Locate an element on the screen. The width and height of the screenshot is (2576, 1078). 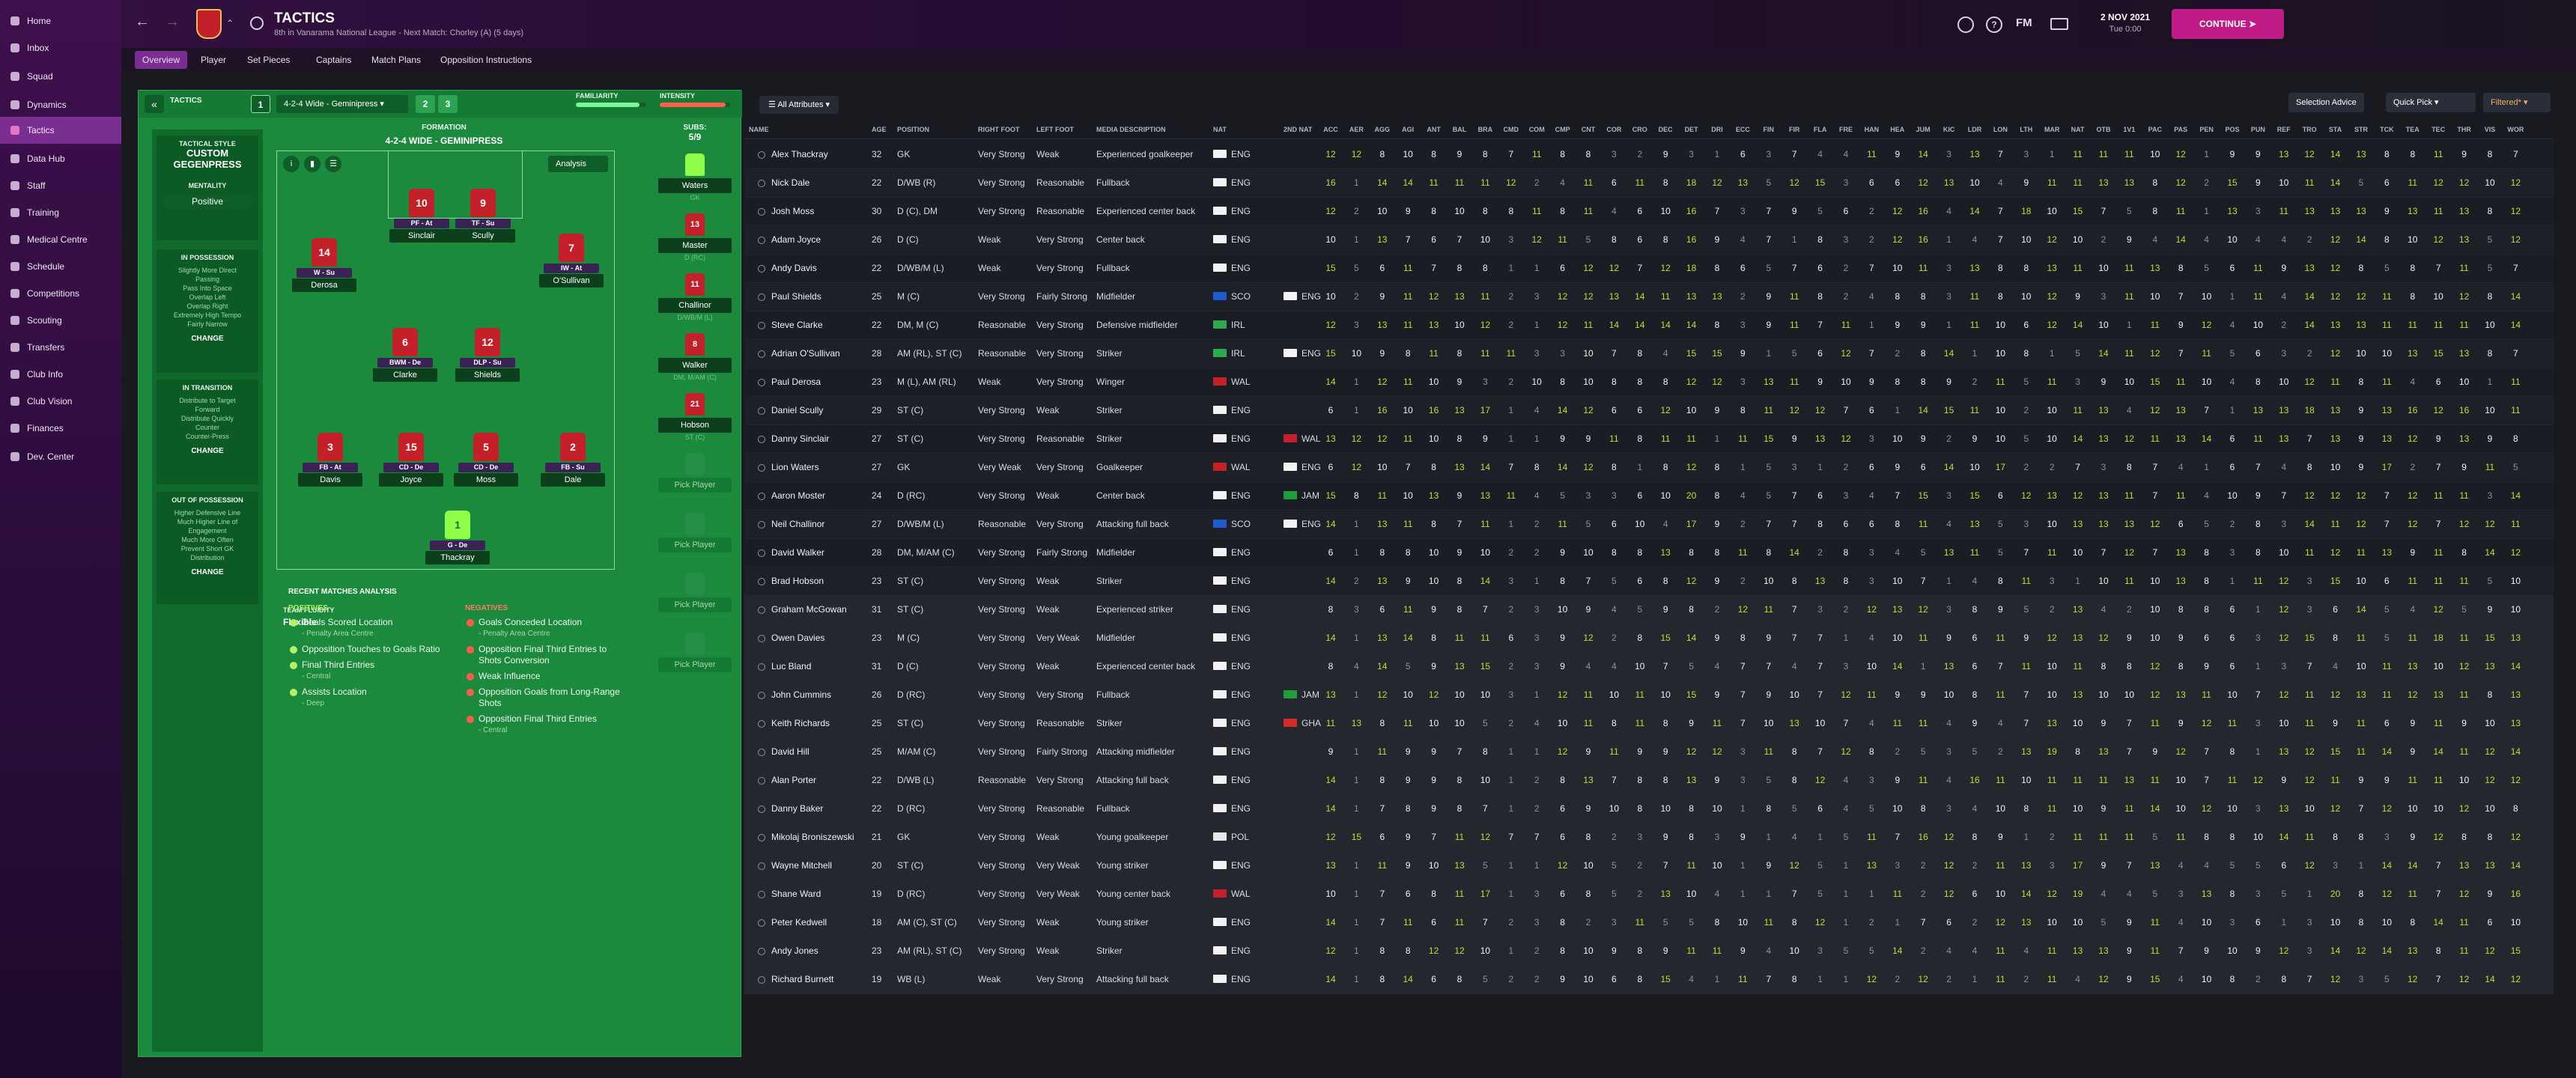
bar-chart-icon: ▮ is located at coordinates (312, 164).